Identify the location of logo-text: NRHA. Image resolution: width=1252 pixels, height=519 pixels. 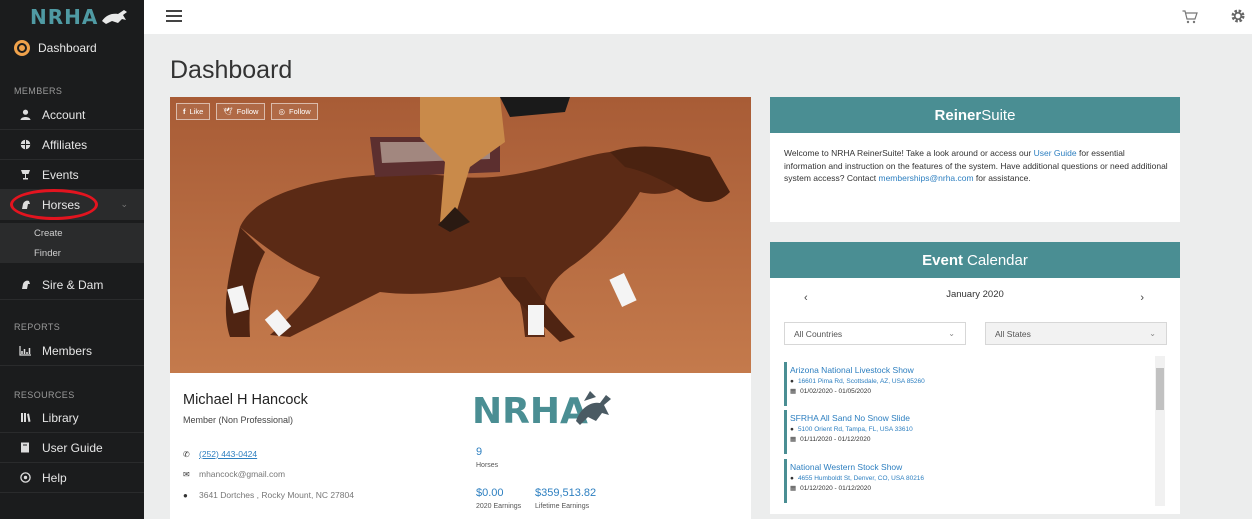
(64, 17).